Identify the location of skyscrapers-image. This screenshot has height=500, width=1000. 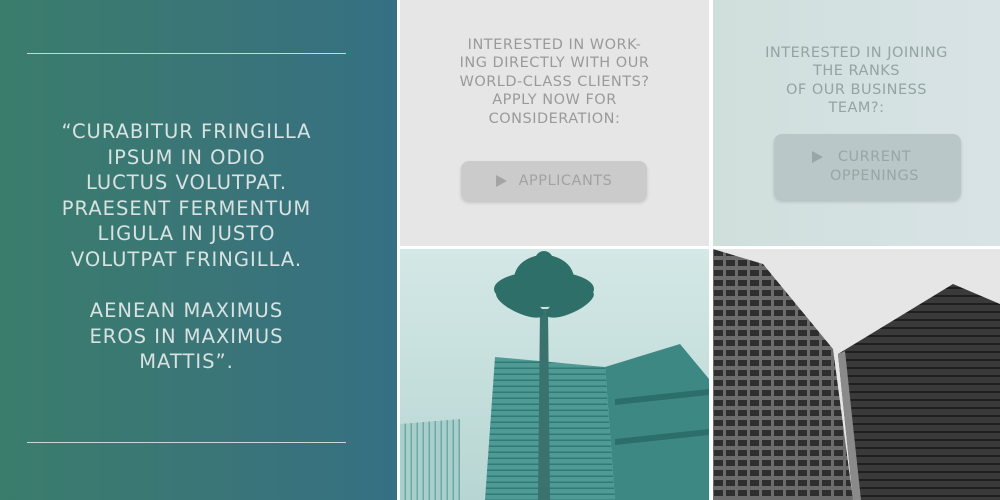
(856, 374).